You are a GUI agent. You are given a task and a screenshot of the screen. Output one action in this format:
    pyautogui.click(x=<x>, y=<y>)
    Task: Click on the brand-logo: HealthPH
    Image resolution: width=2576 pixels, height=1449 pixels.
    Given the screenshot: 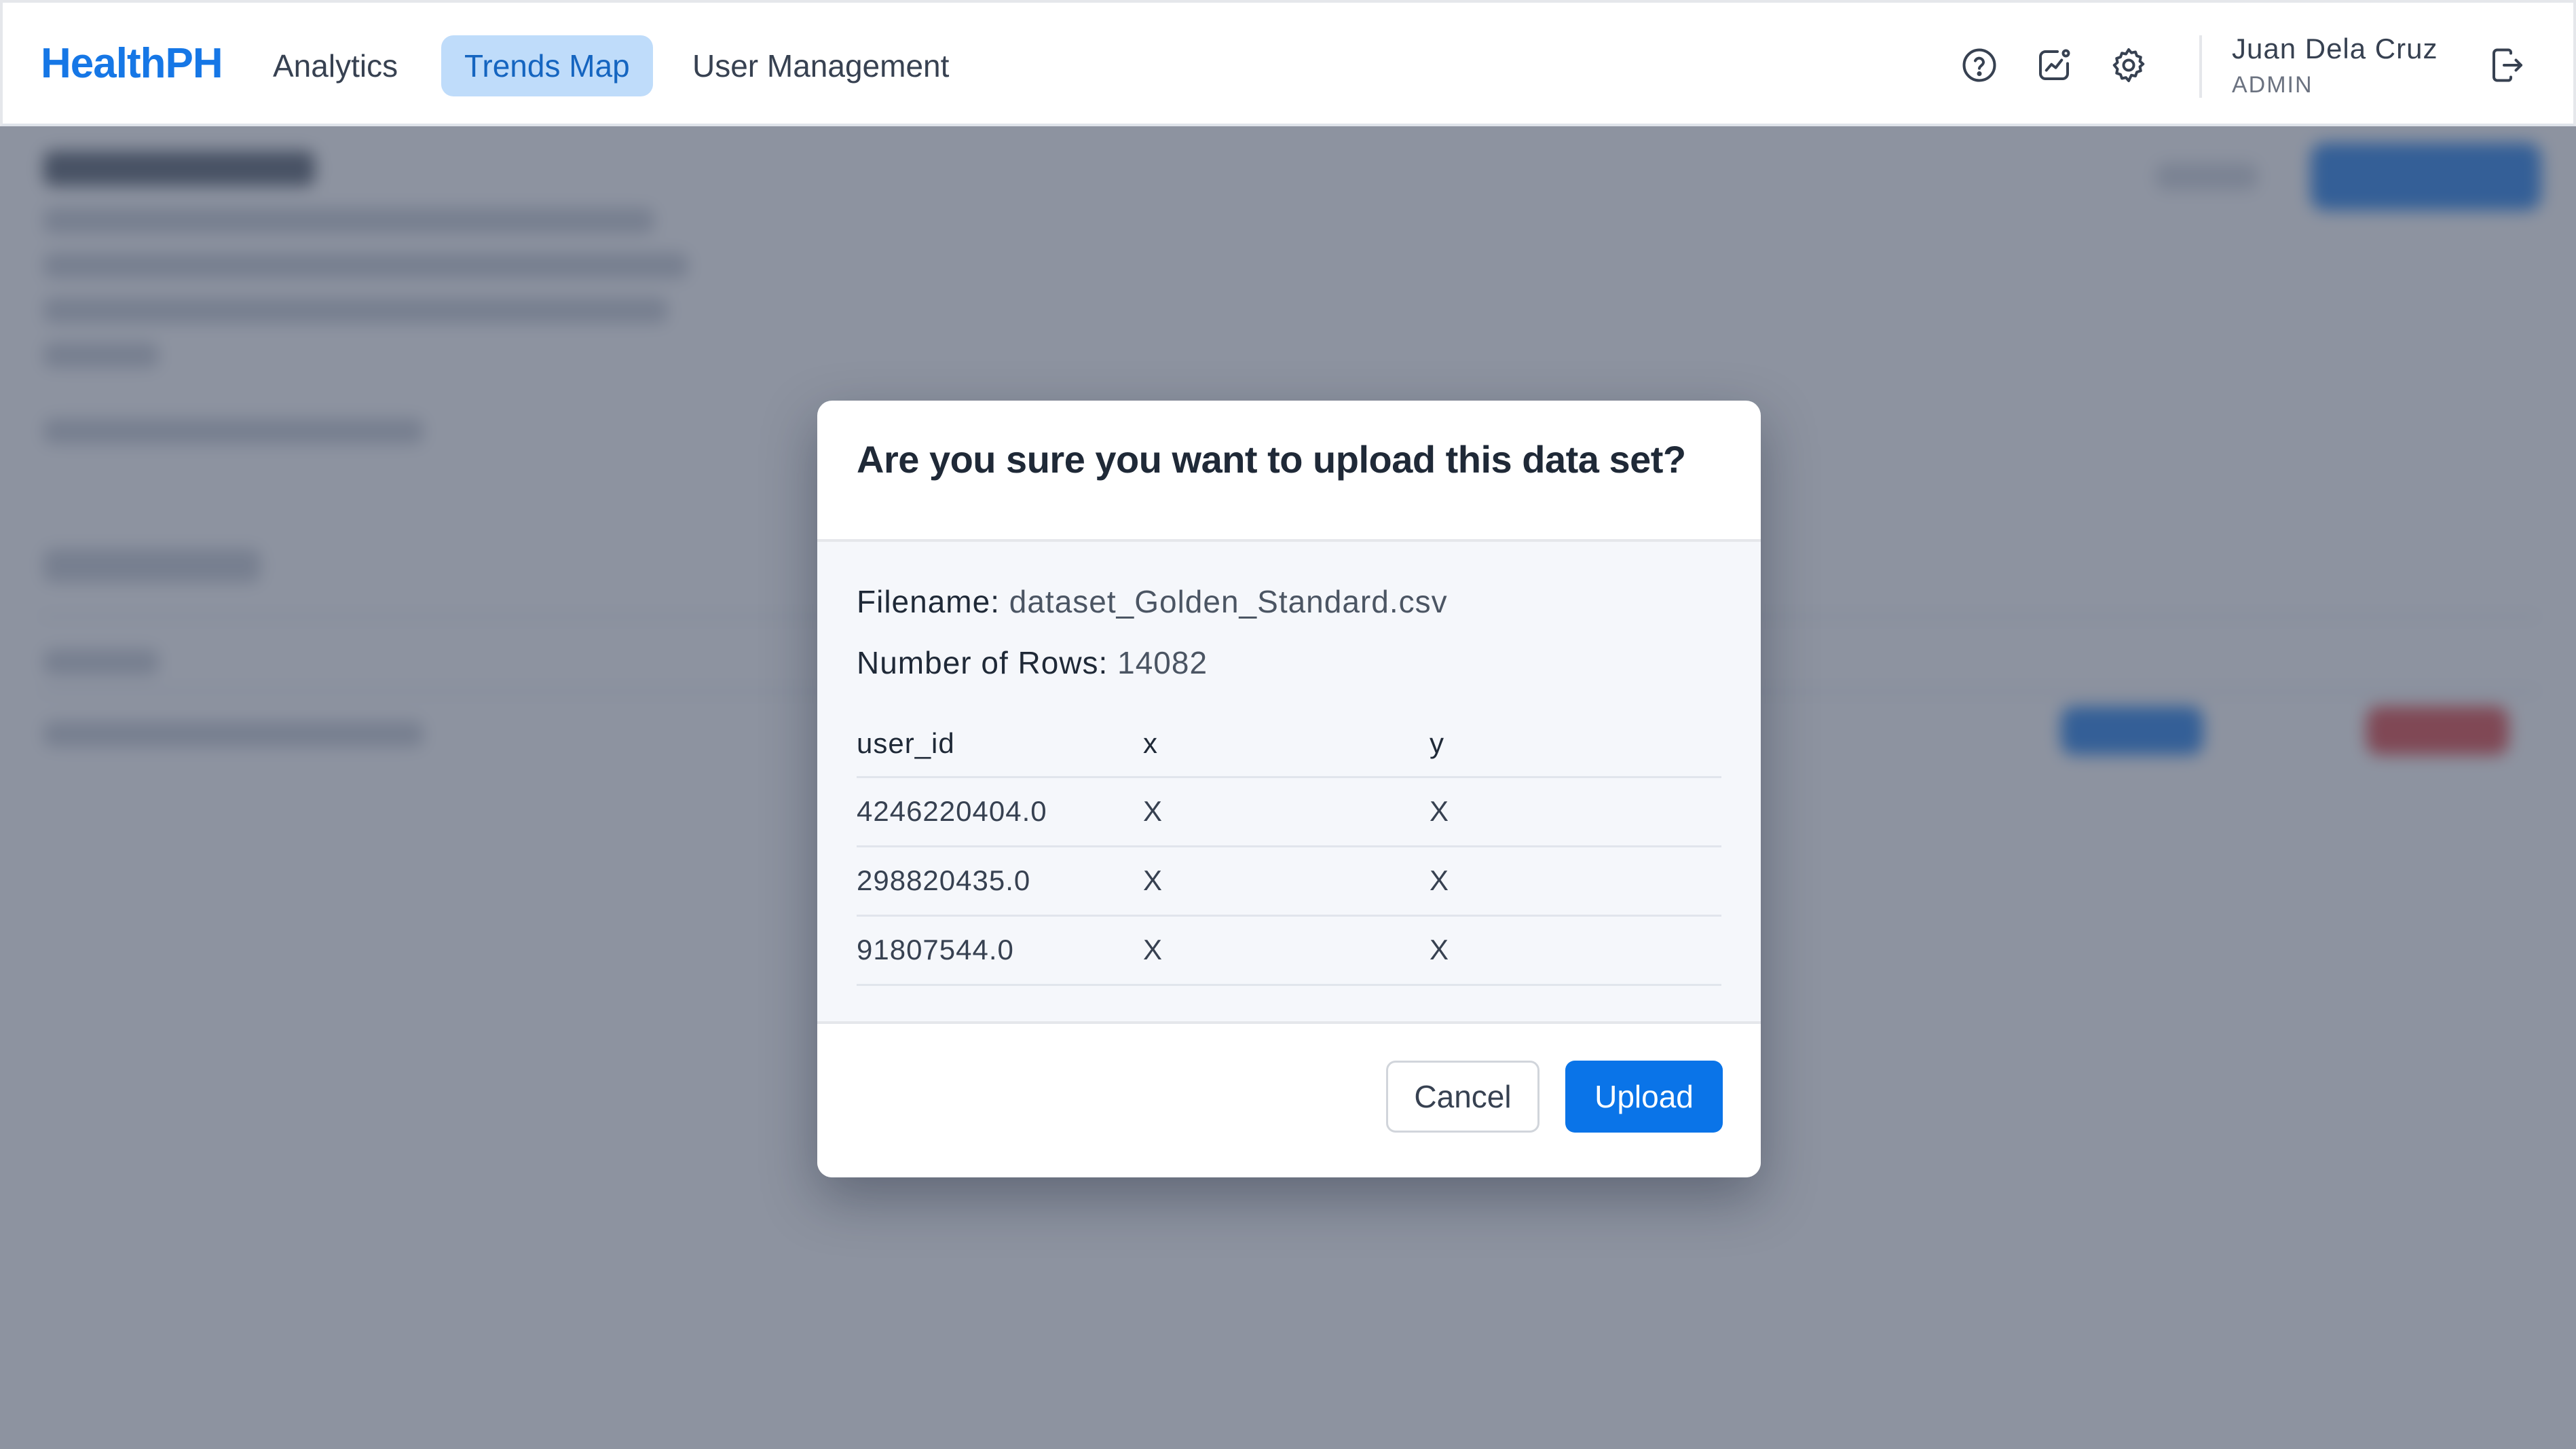 What is the action you would take?
    pyautogui.click(x=132, y=63)
    